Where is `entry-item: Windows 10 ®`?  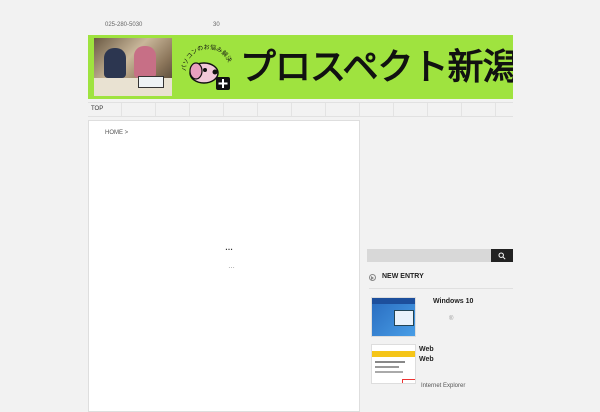
entry-item: Windows 10 ® is located at coordinates (444, 318).